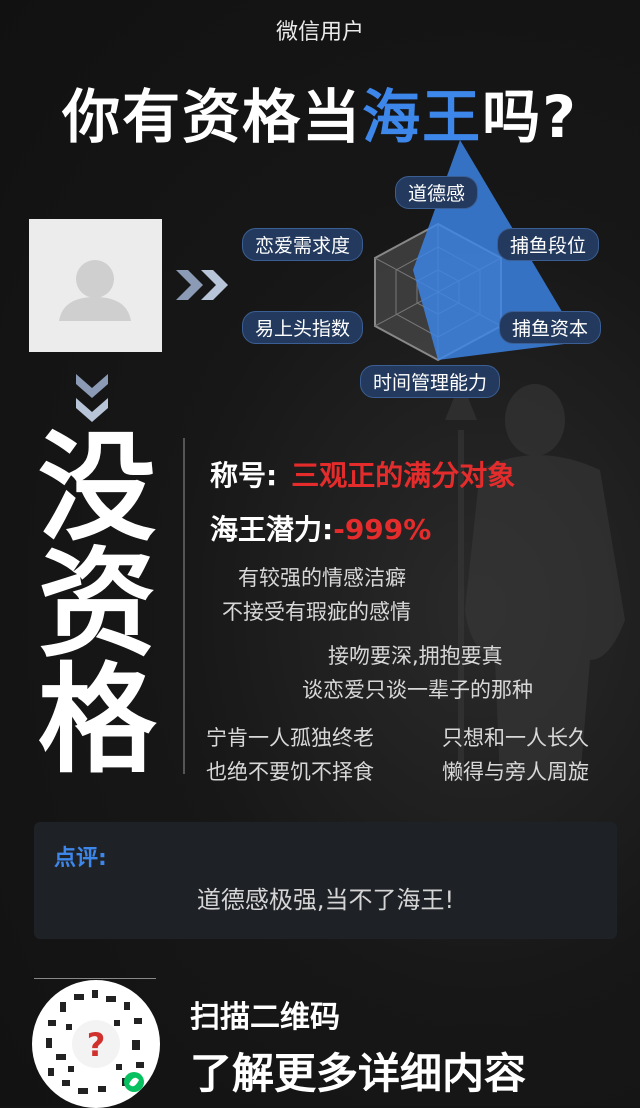 This screenshot has width=640, height=1108. I want to click on verdict-char: 格, so click(96, 720).